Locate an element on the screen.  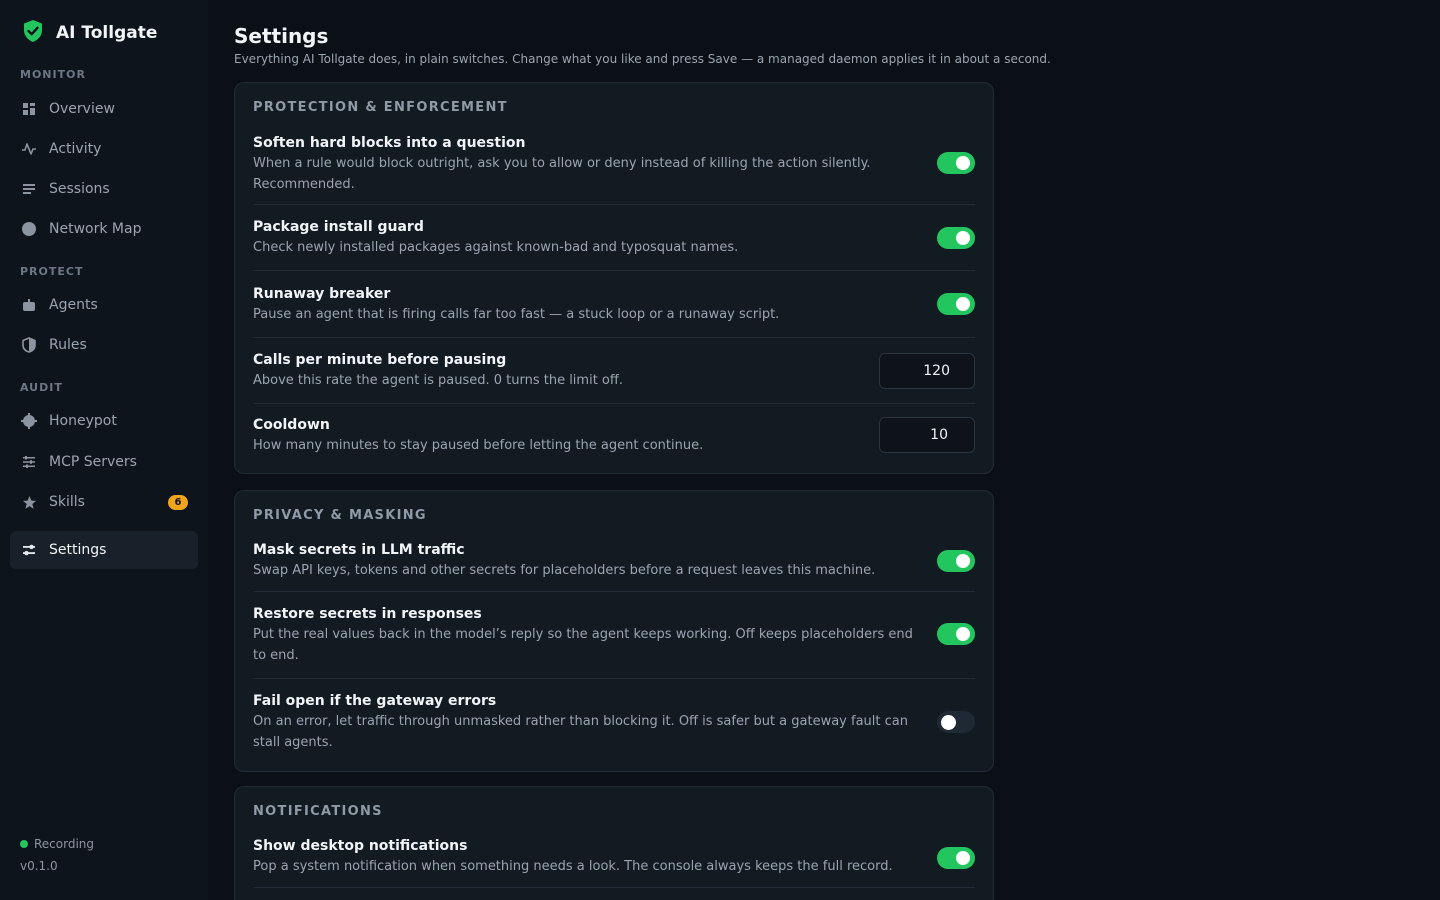
sidebar-item-honeypot: Honeypot is located at coordinates (104, 421).